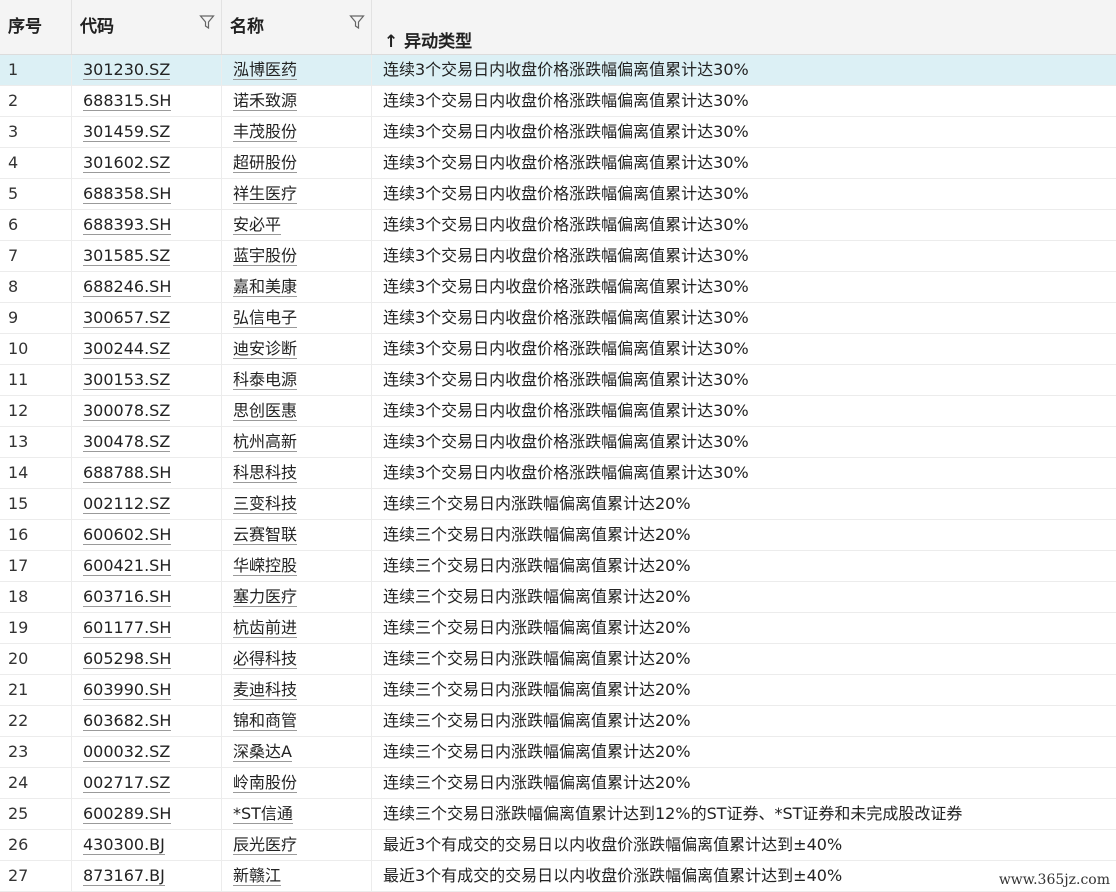 The height and width of the screenshot is (892, 1116). What do you see at coordinates (127, 194) in the screenshot?
I see `stock-code-link: 688358.SH` at bounding box center [127, 194].